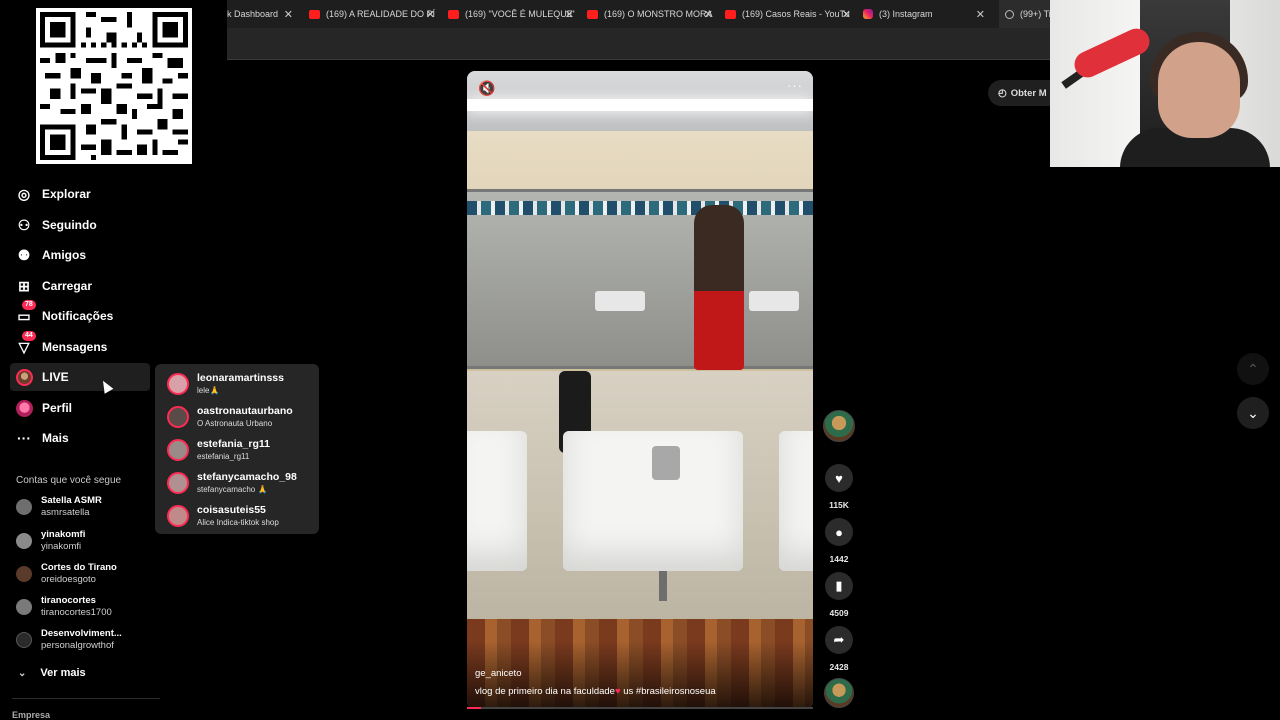 The image size is (1280, 720). I want to click on sidebar-item-seguindo: ⚇ Seguindo, so click(80, 225).